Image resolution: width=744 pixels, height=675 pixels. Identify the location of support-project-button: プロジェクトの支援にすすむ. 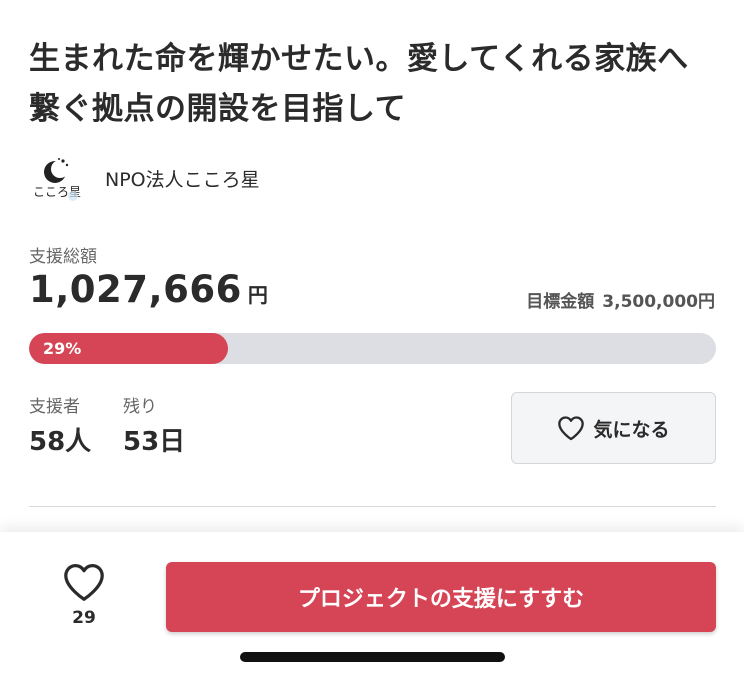
(441, 597).